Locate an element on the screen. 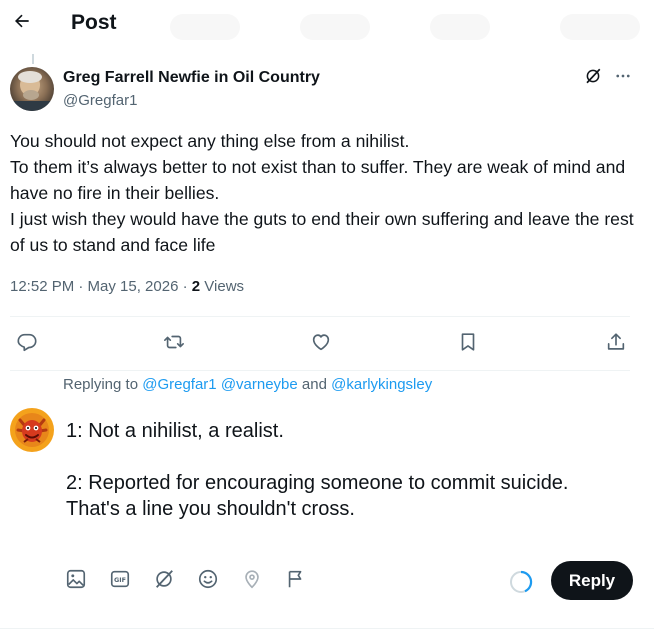 The height and width of the screenshot is (639, 654). views-label: Views is located at coordinates (222, 286).